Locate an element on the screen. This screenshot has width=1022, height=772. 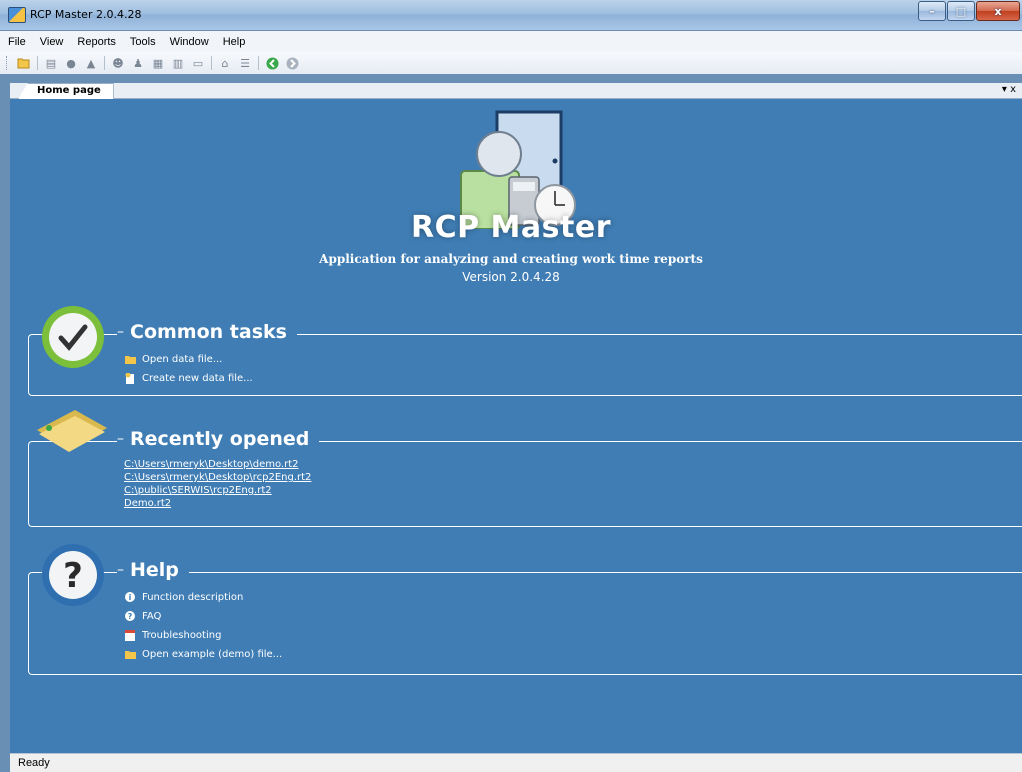
group-icon: ☻ is located at coordinates (118, 63).